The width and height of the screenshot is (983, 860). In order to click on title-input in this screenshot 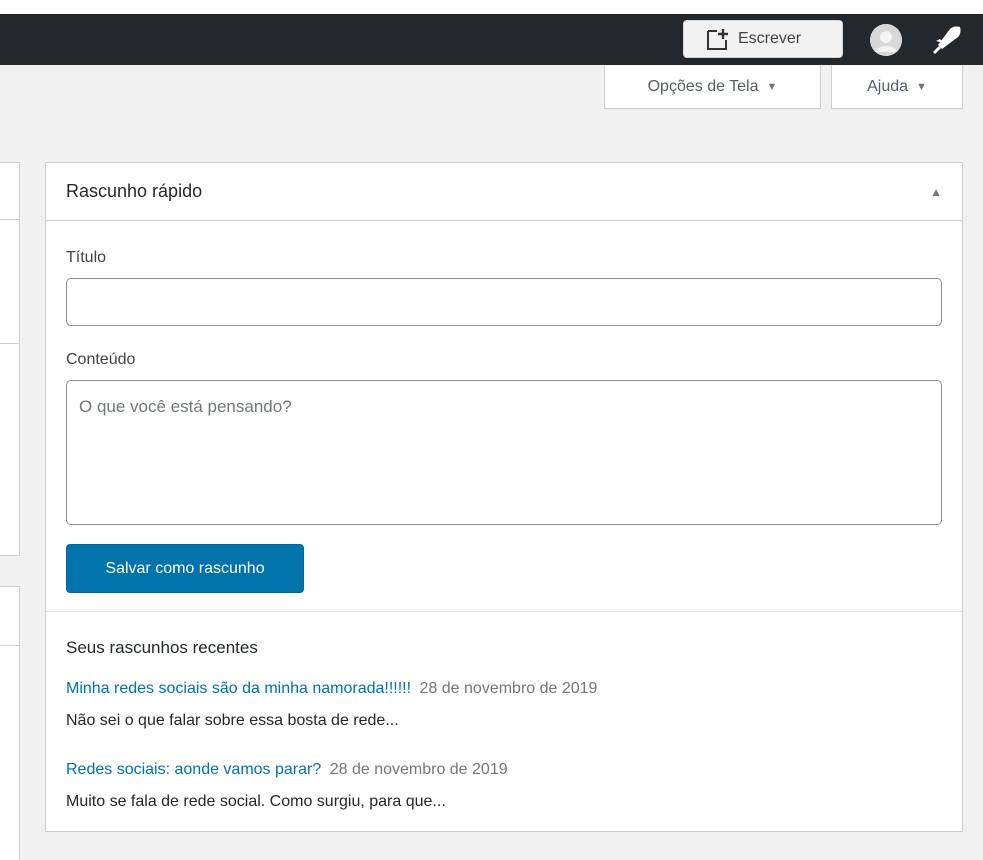, I will do `click(504, 302)`.